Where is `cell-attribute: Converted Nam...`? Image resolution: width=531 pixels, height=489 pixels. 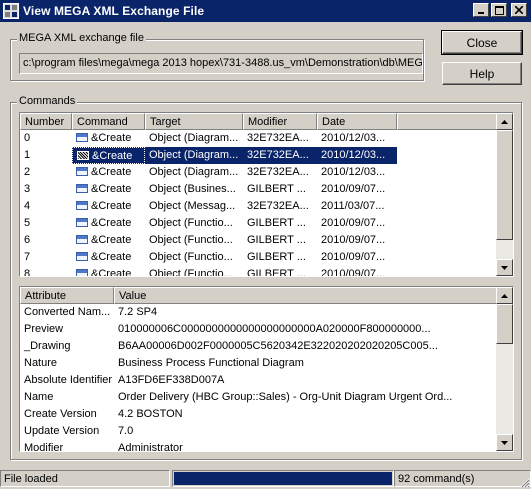
cell-attribute: Converted Nam... is located at coordinates (67, 312).